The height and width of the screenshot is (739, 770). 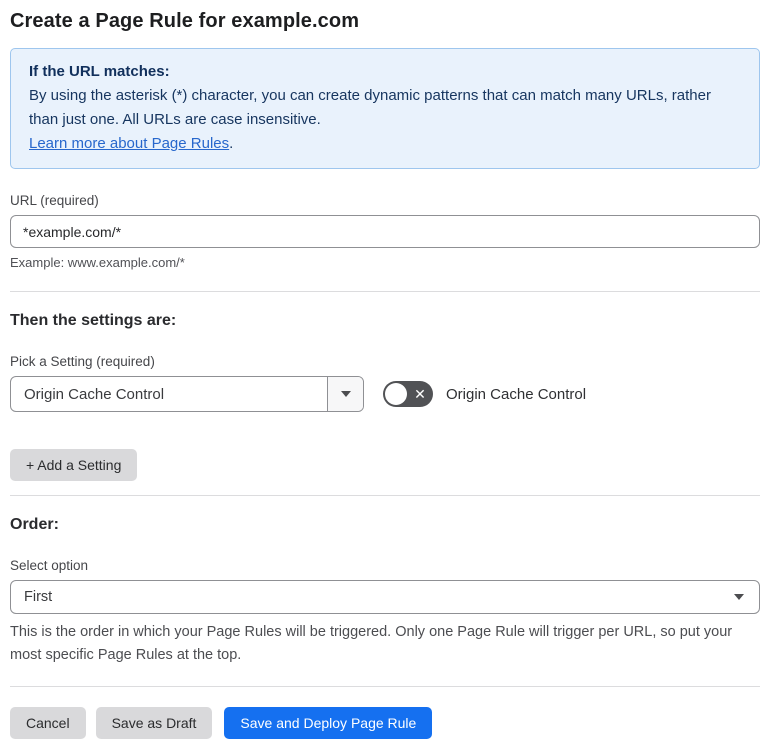 I want to click on order-select: First, so click(x=385, y=597).